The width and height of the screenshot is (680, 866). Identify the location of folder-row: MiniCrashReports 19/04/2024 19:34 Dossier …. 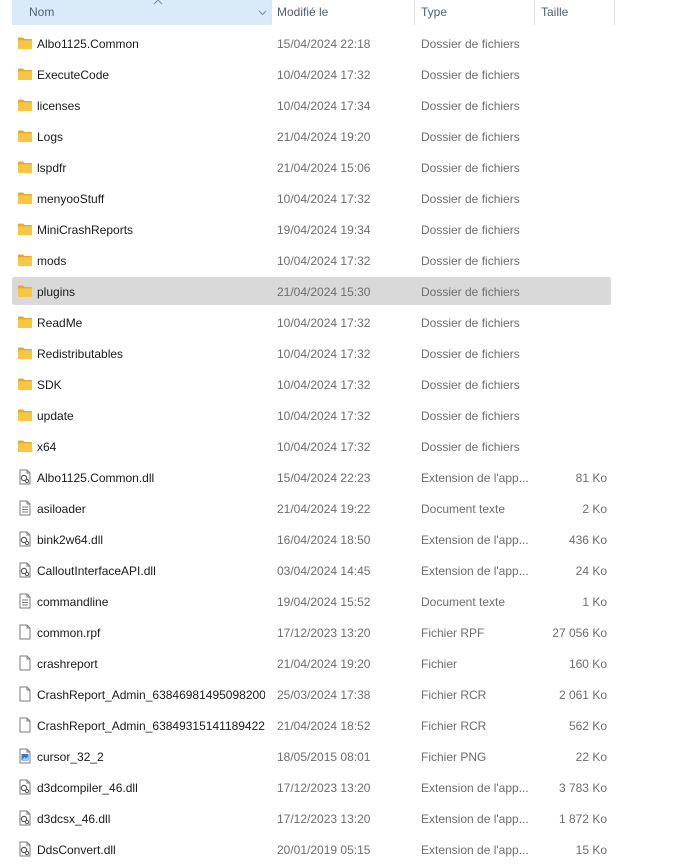
(340, 230).